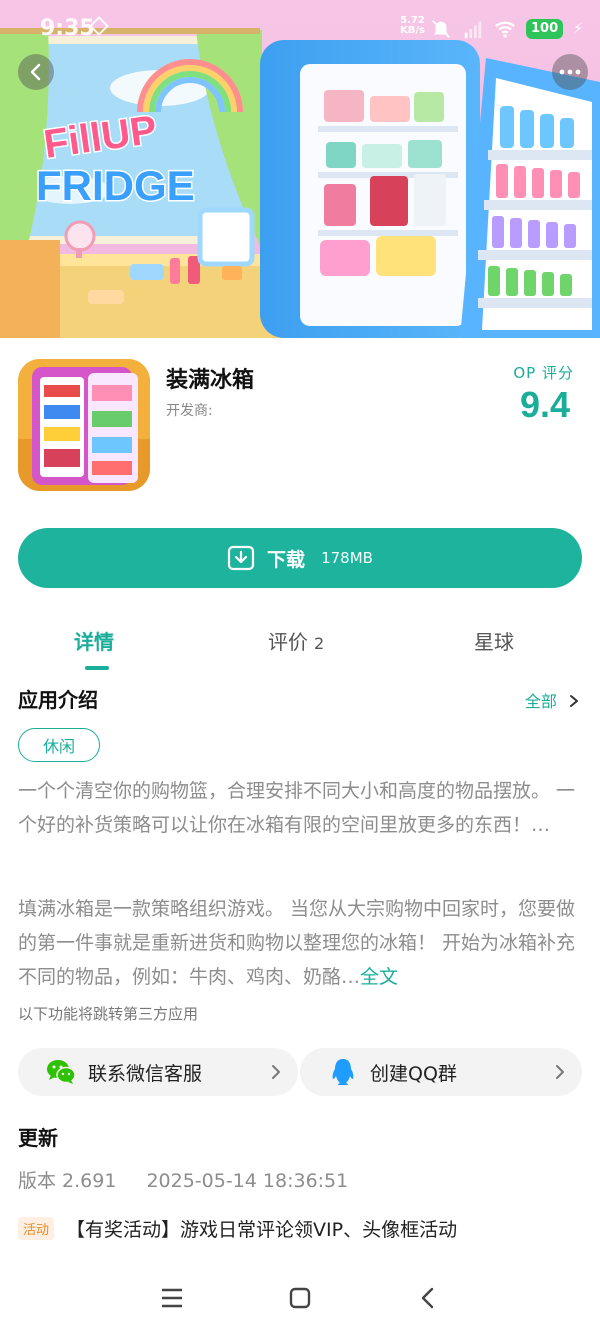 This screenshot has height=1333, width=600. I want to click on download-button: 下载 178MB, so click(300, 558).